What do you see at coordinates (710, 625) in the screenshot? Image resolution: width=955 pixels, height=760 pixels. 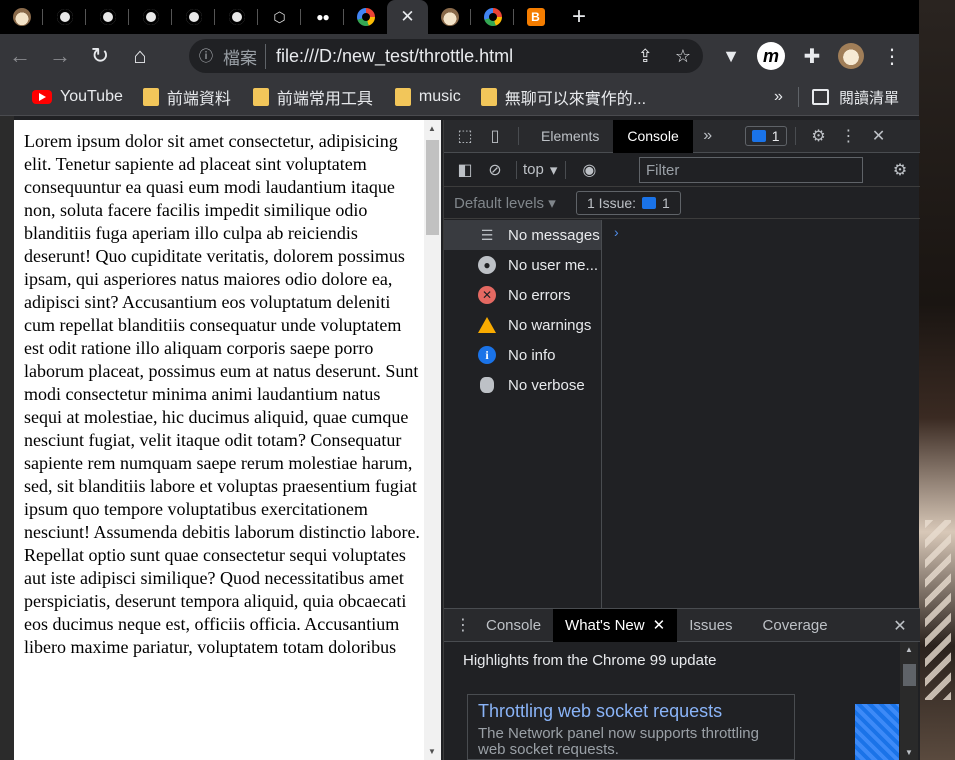 I see `drawer-tab-issues: Issues` at bounding box center [710, 625].